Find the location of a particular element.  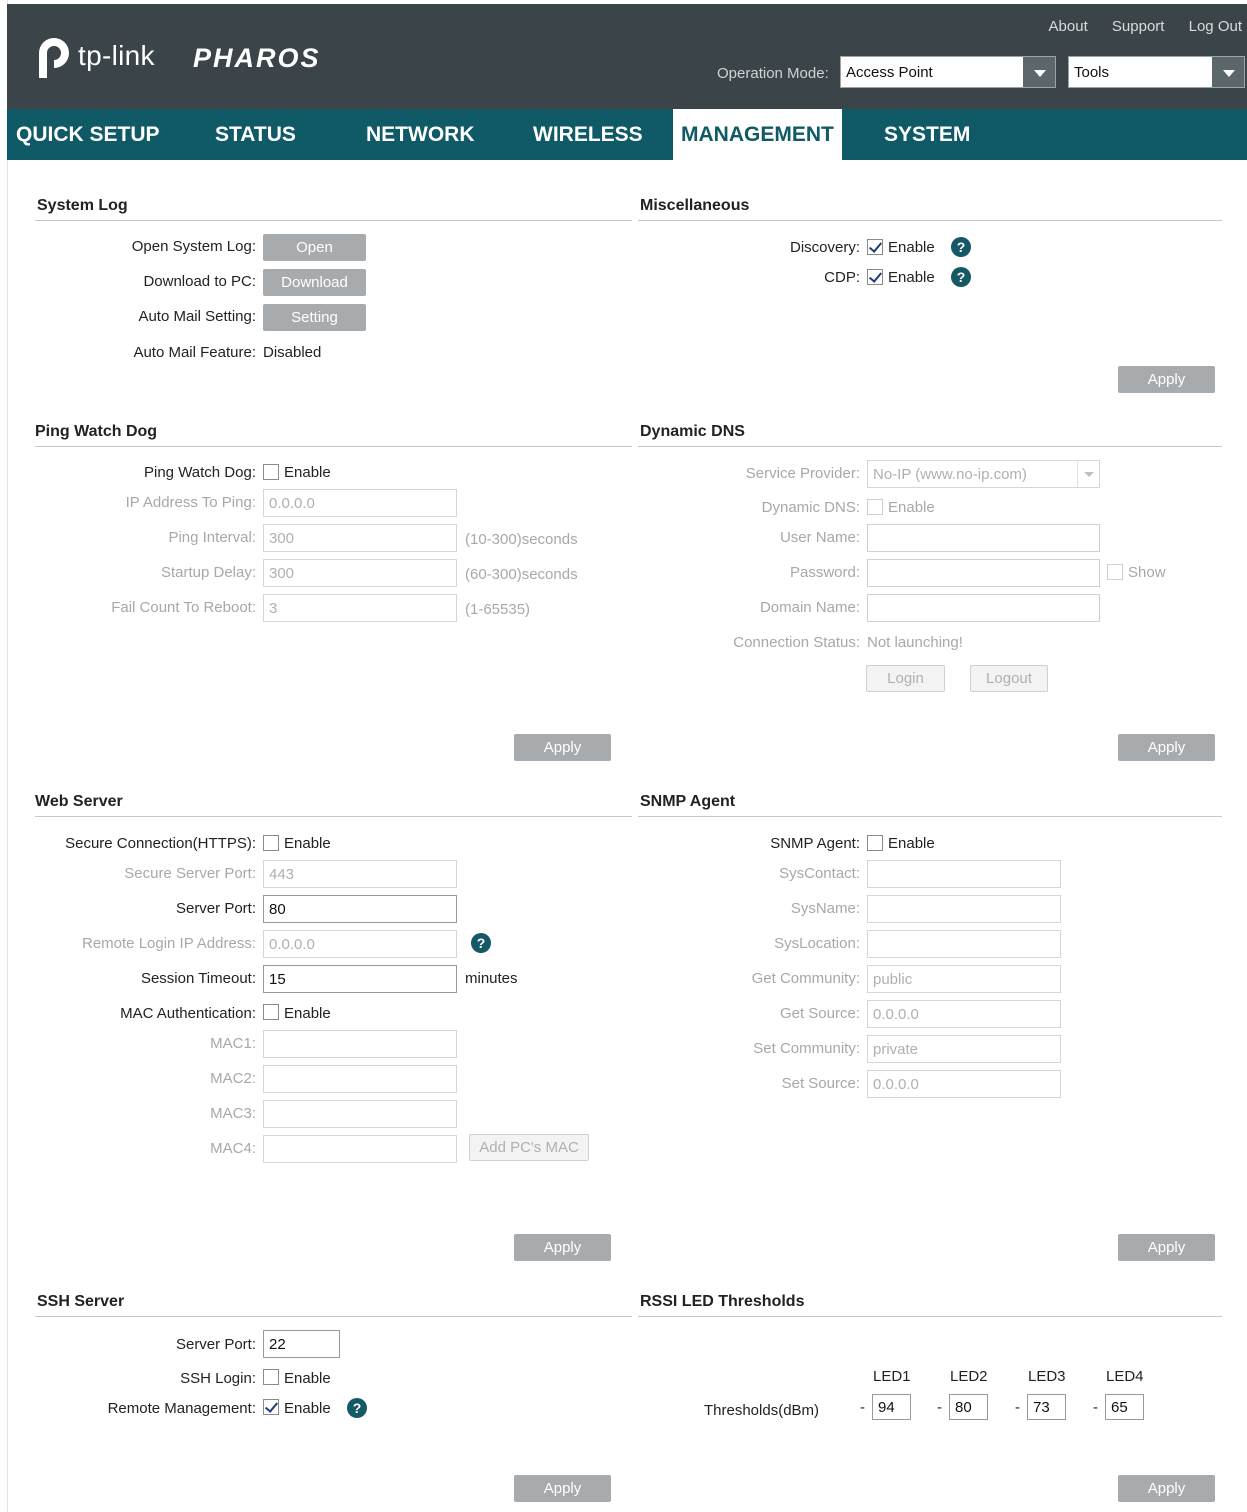

rssi-apply-button: Apply is located at coordinates (1166, 1488).